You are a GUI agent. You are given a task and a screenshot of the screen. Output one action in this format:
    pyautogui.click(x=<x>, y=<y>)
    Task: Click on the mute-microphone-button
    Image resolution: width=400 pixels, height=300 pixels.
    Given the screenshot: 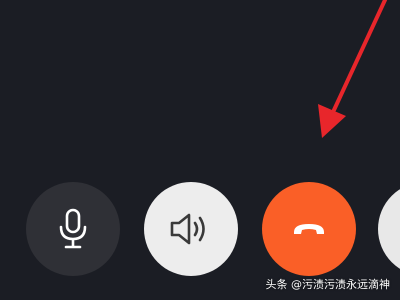 What is the action you would take?
    pyautogui.click(x=73, y=229)
    